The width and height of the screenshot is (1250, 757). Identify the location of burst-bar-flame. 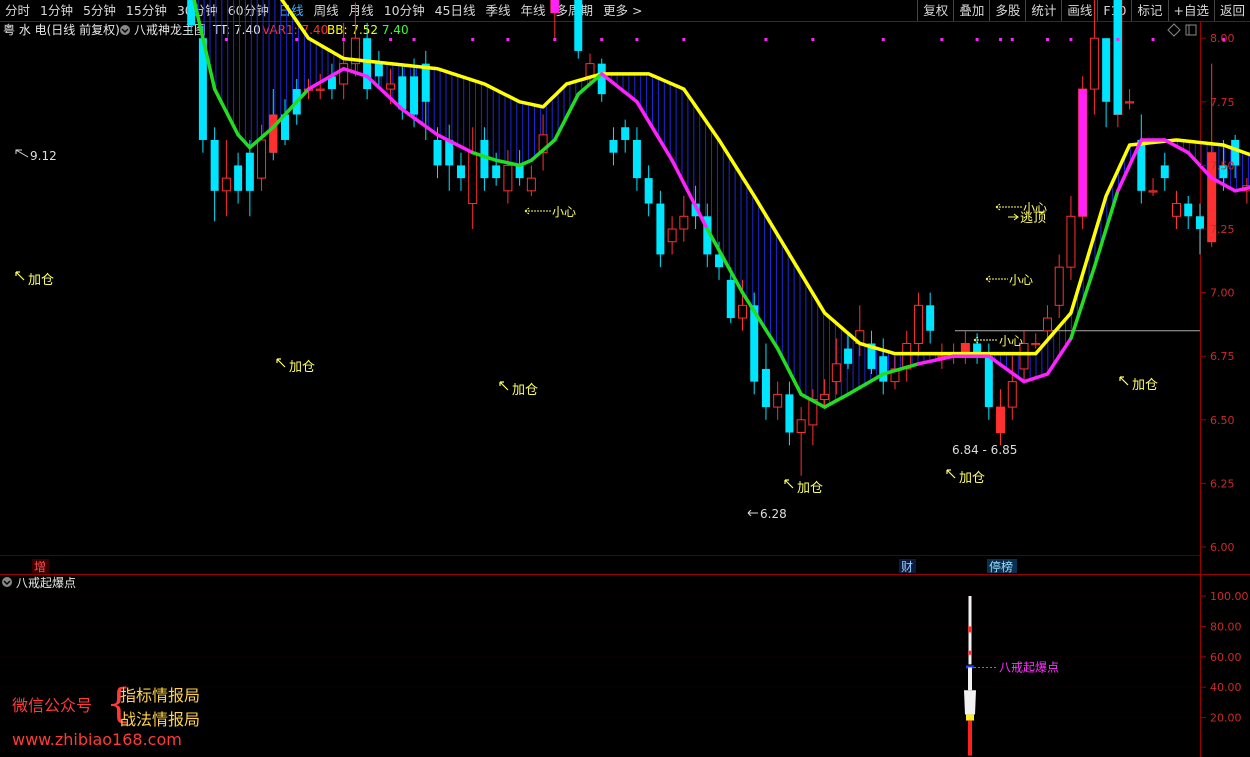
(970, 717).